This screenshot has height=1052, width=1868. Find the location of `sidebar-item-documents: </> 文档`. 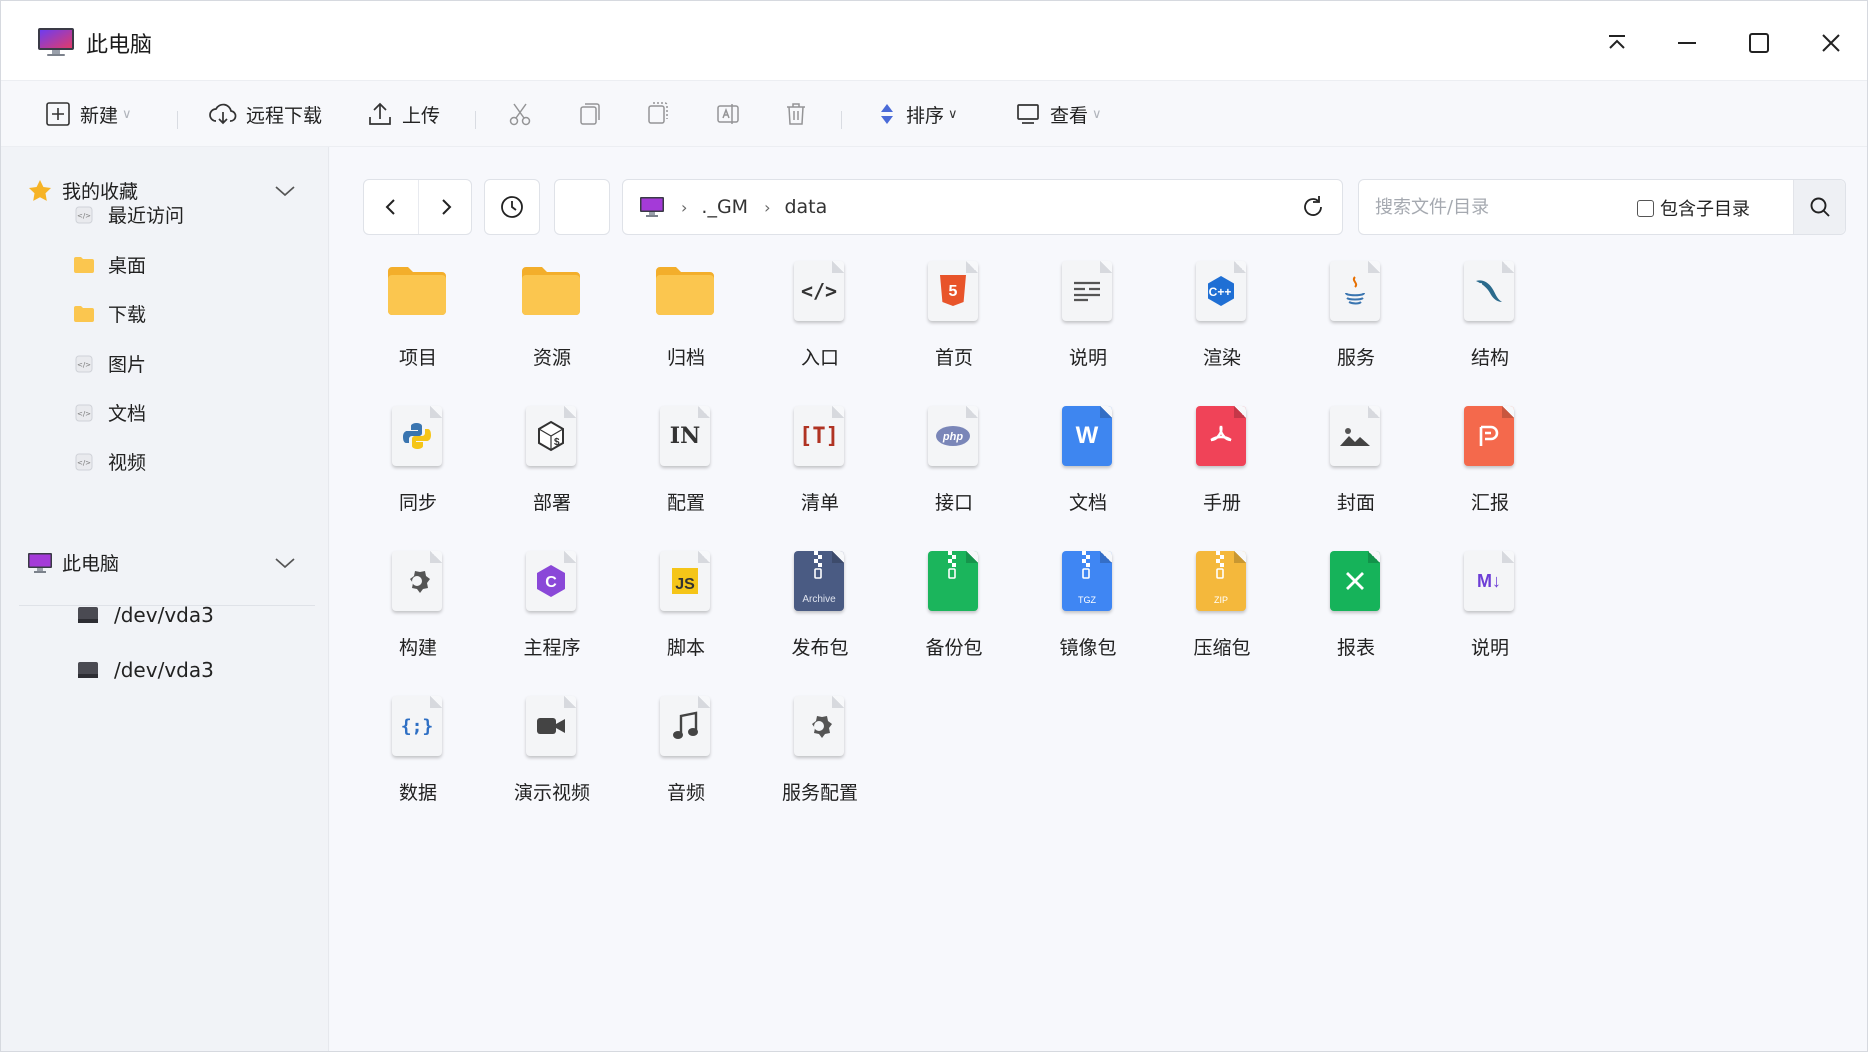

sidebar-item-documents: </> 文档 is located at coordinates (109, 412).